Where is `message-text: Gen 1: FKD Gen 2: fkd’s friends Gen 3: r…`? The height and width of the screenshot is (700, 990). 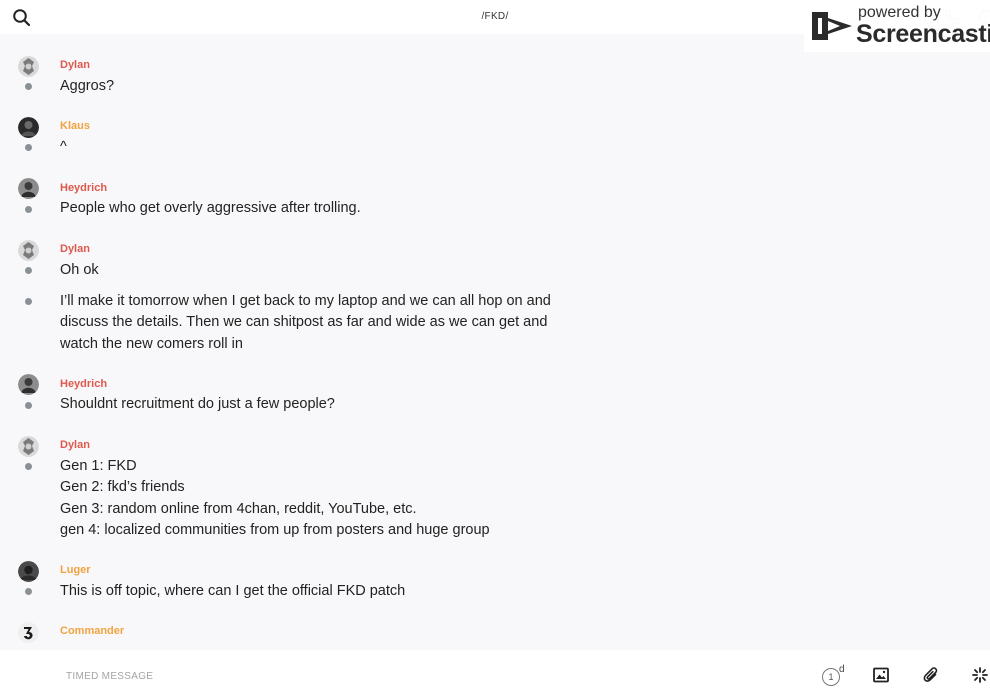
message-text: Gen 1: FKD Gen 2: fkd’s friends Gen 3: r… is located at coordinates (275, 498).